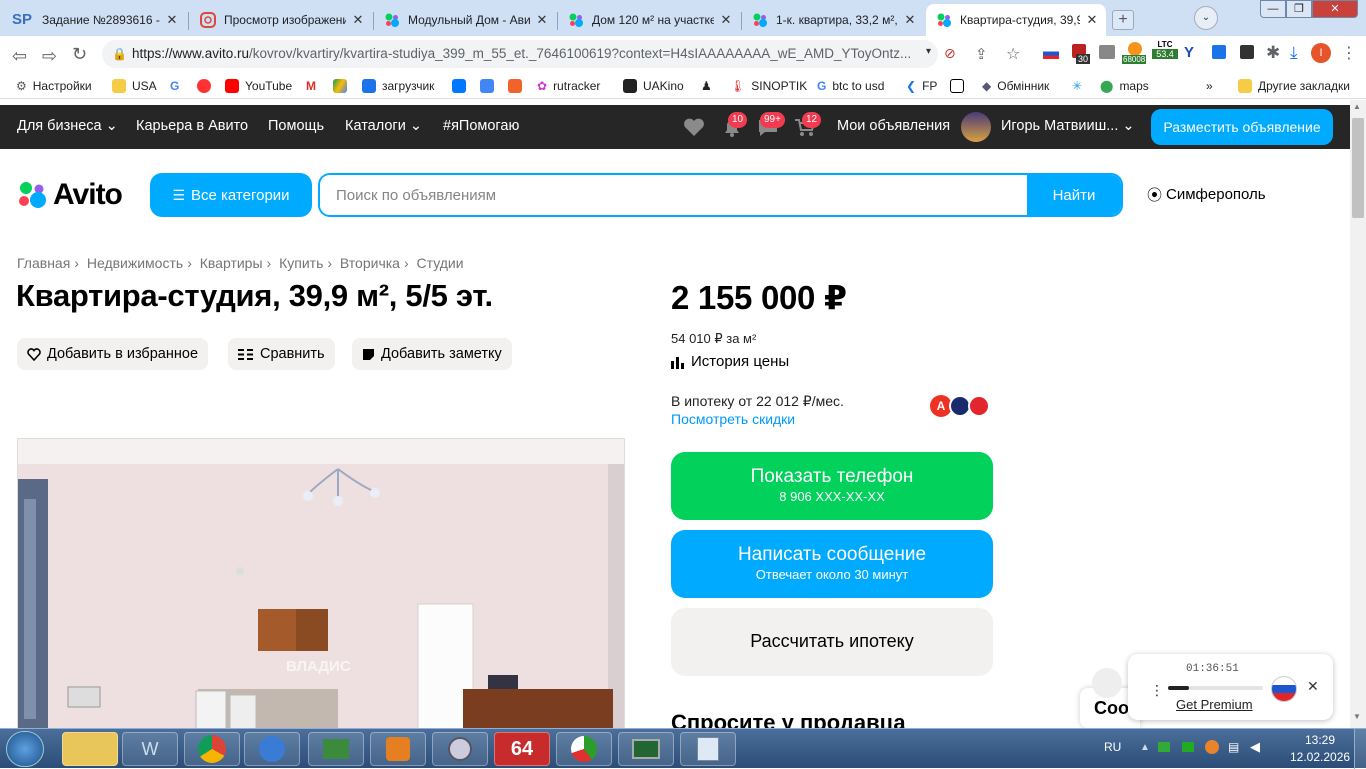 The height and width of the screenshot is (769, 1366). I want to click on bookmark-btc: Gbtc to usd, so click(850, 86).